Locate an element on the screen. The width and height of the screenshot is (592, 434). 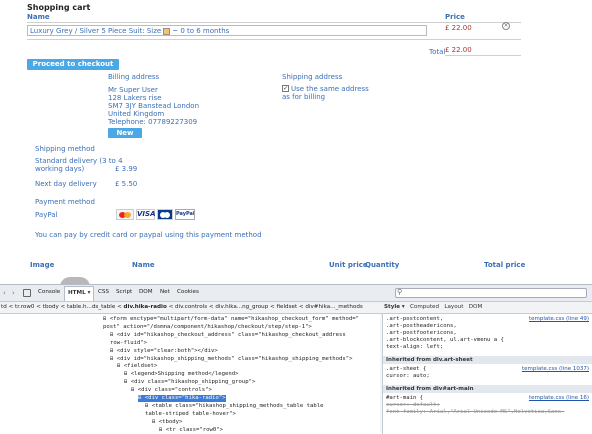
css-source-link: template.css (line 16) is located at coordinates (559, 398).